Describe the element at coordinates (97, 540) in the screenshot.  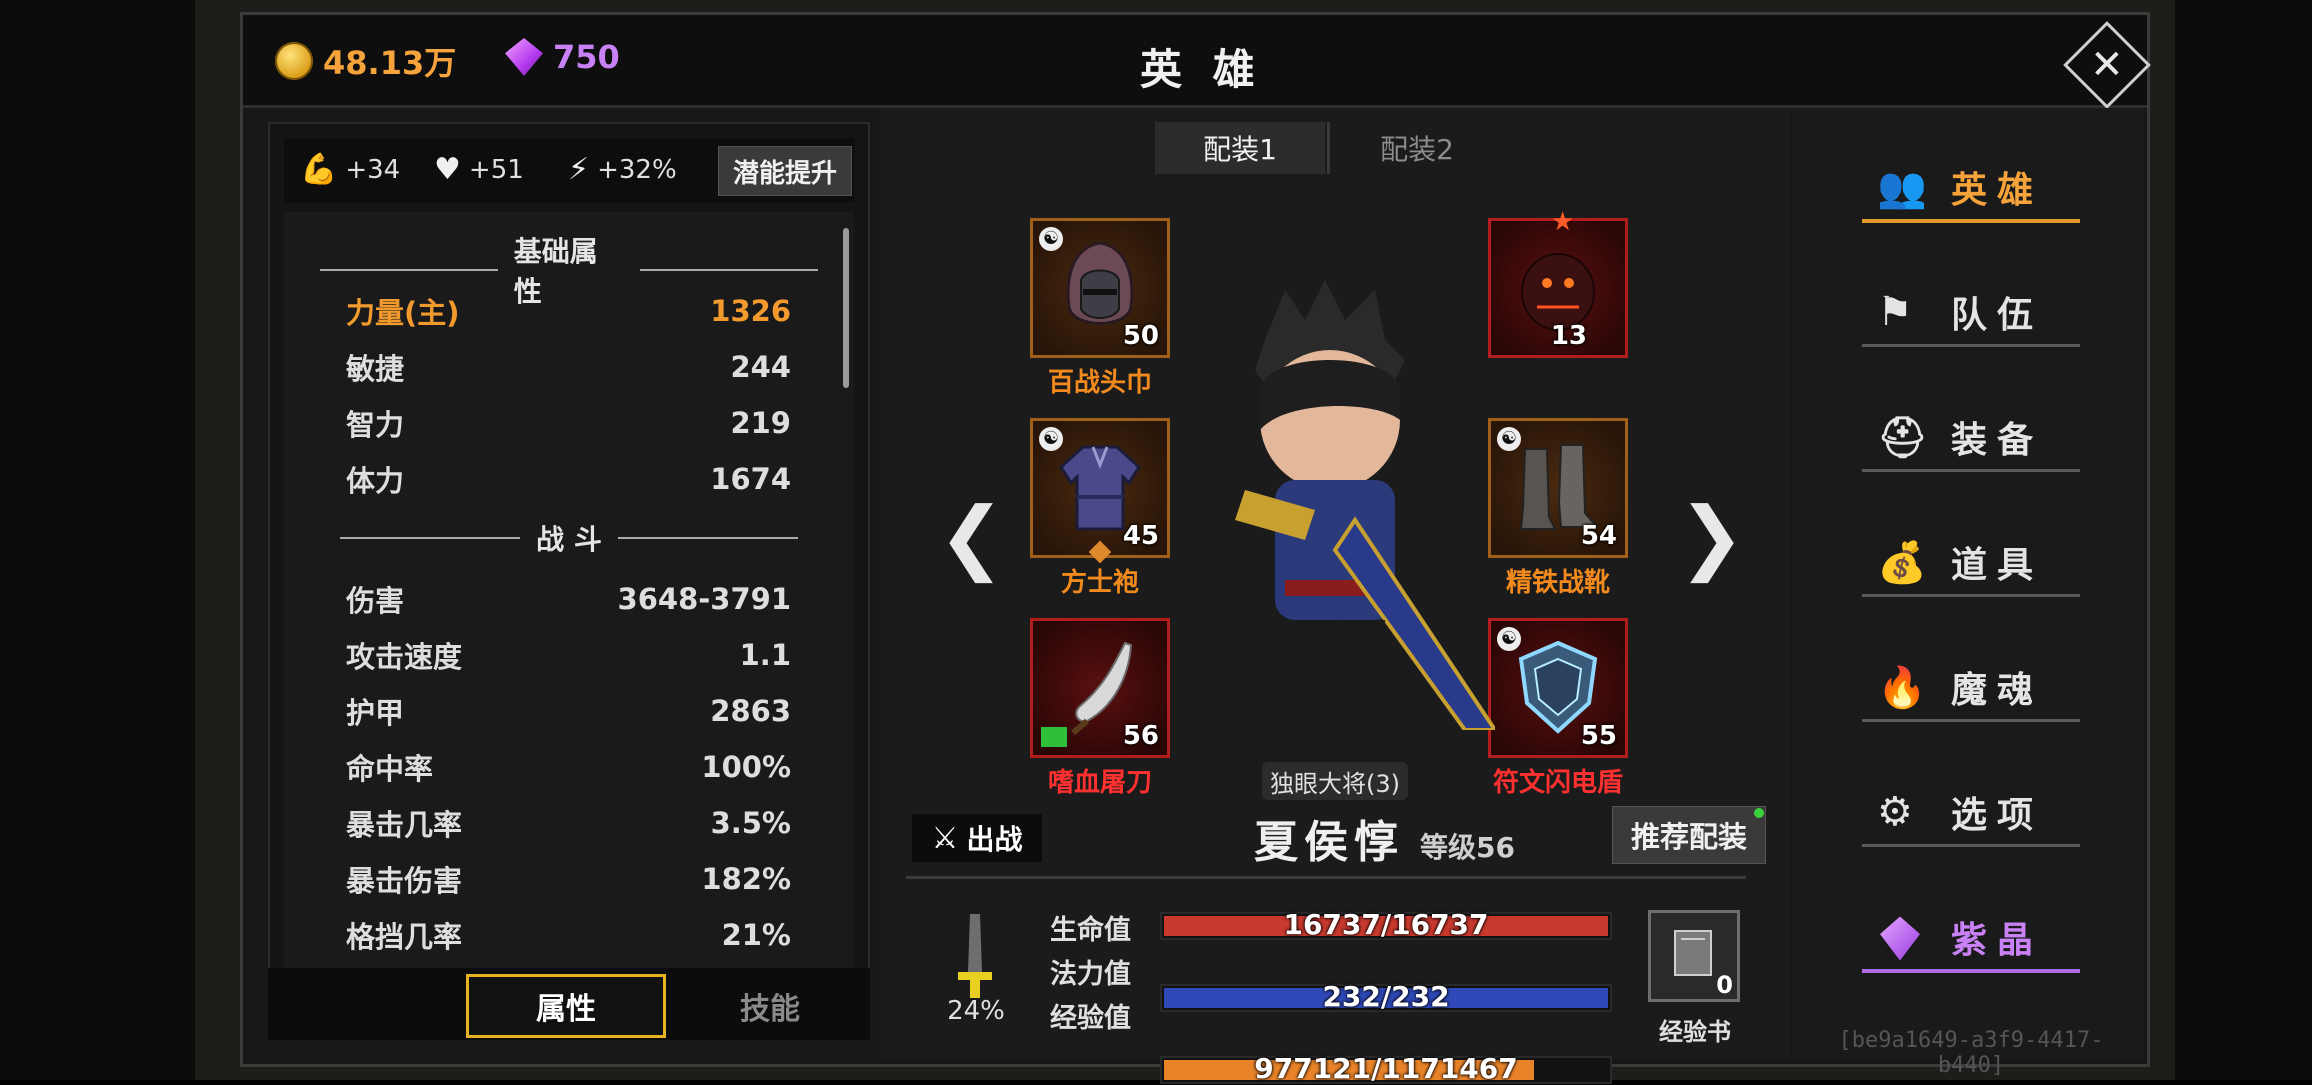
I see `left-black-bar` at that location.